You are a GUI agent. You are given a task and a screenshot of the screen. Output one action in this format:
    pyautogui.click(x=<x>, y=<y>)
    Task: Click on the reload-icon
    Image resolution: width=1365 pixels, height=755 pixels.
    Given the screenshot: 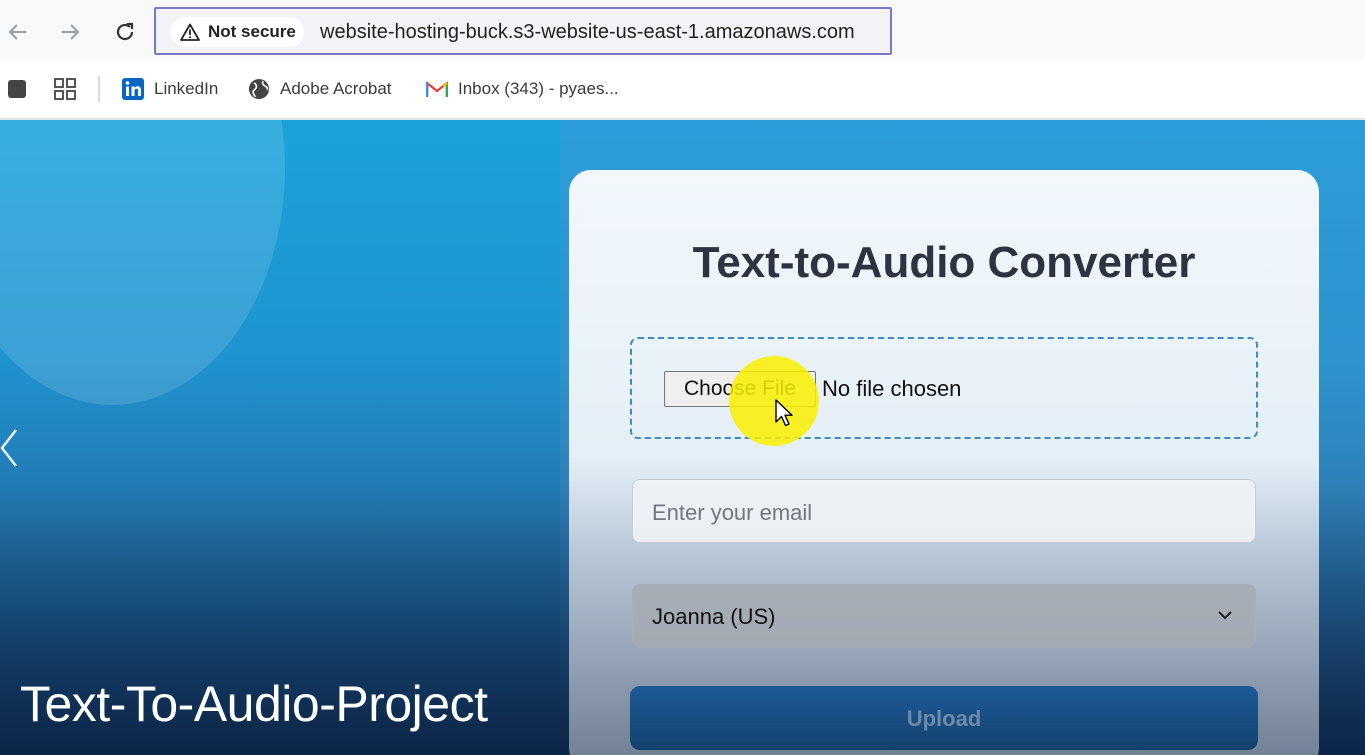 What is the action you would take?
    pyautogui.click(x=125, y=31)
    